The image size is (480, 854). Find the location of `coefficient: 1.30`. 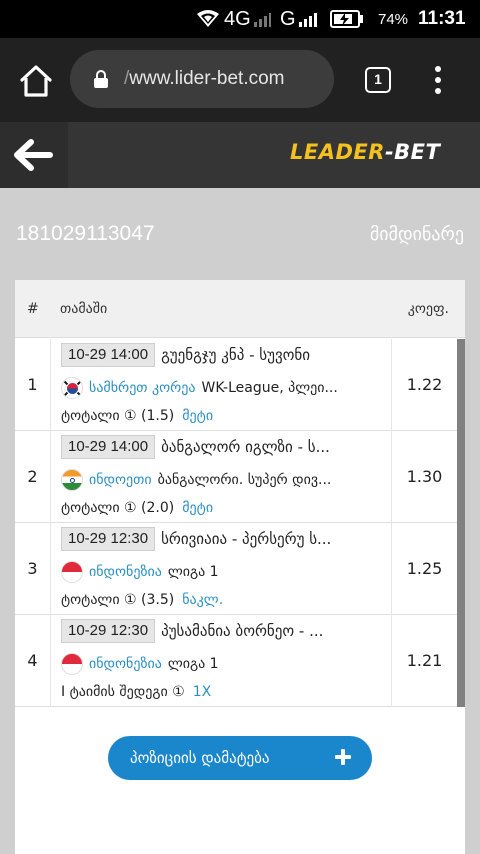

coefficient: 1.30 is located at coordinates (424, 477).